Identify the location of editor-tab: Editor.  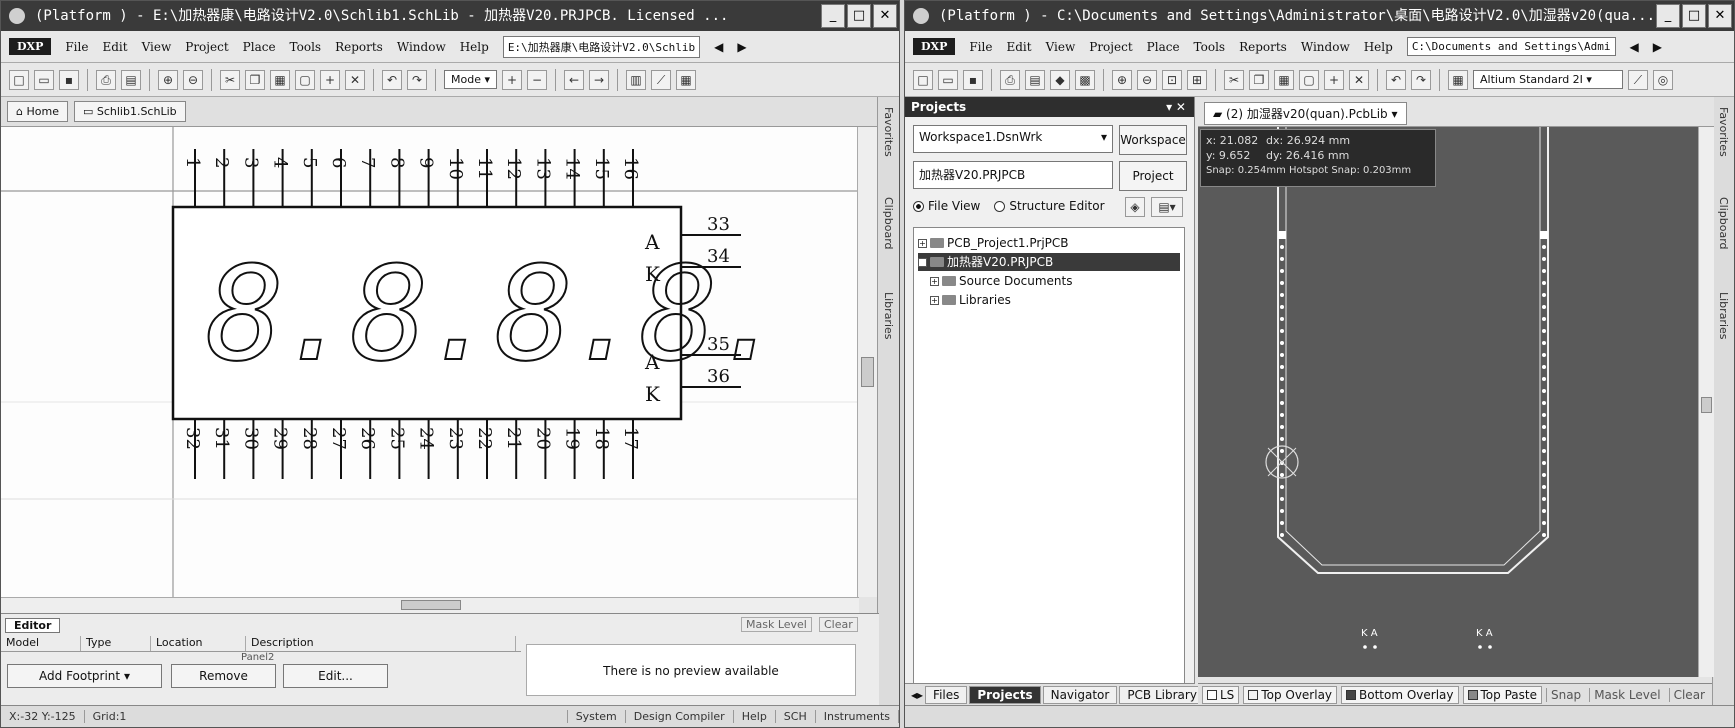
(33, 625).